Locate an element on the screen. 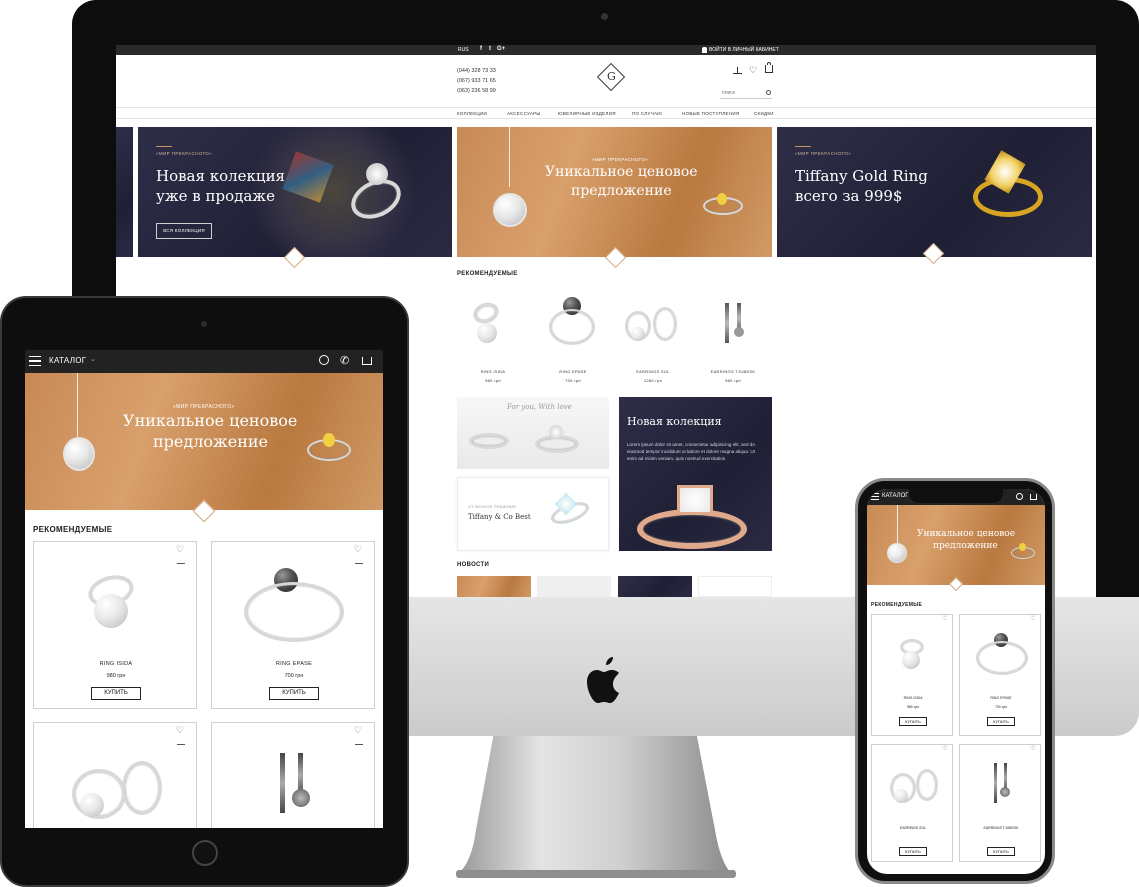 The height and width of the screenshot is (887, 1139). nav-new-arrivals: НОВЫЕ ПОСТУПЛЕНИЯ is located at coordinates (710, 113).